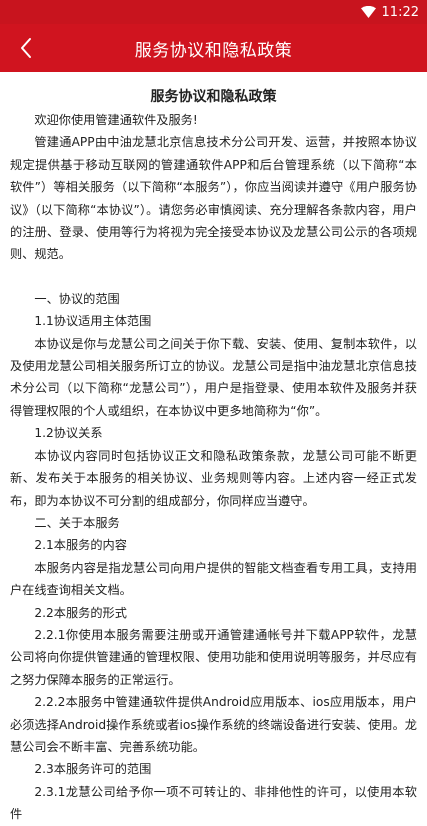 This screenshot has height=826, width=427. I want to click on subsection-heading: 2.1本服务的内容, so click(80, 545).